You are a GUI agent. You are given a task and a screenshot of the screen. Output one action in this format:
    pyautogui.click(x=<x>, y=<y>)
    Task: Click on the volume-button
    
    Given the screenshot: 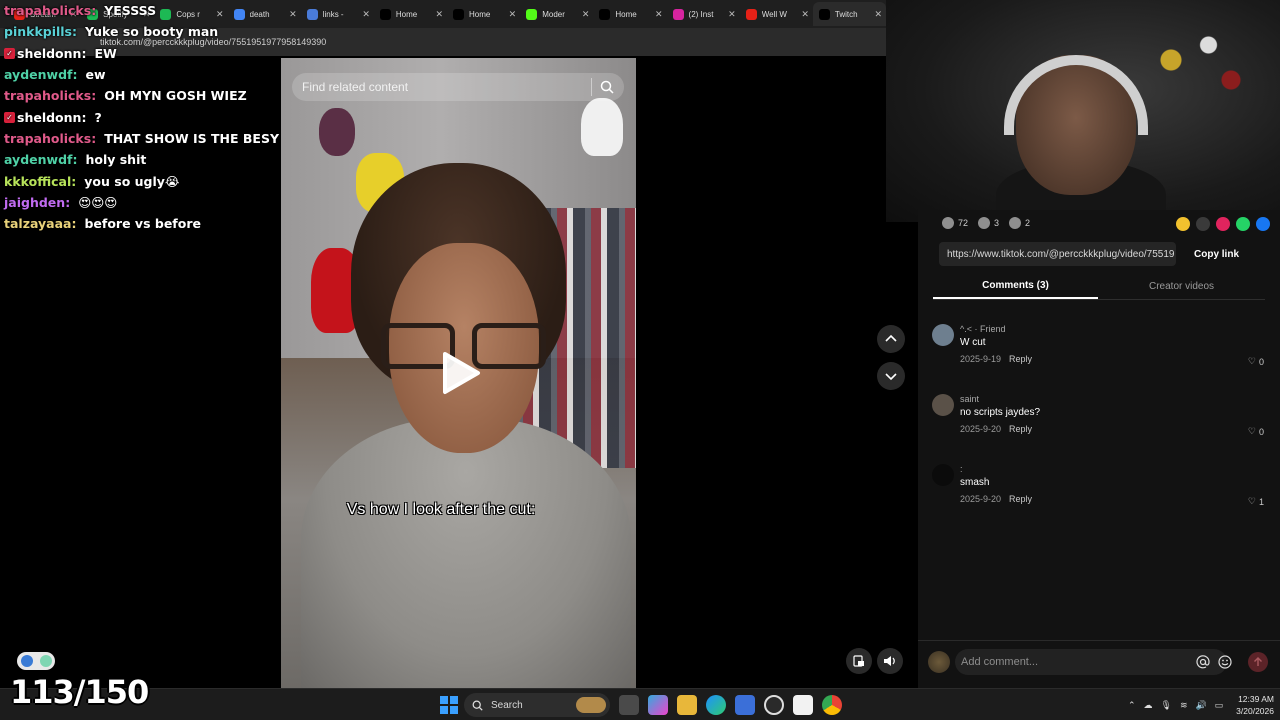 What is the action you would take?
    pyautogui.click(x=890, y=661)
    